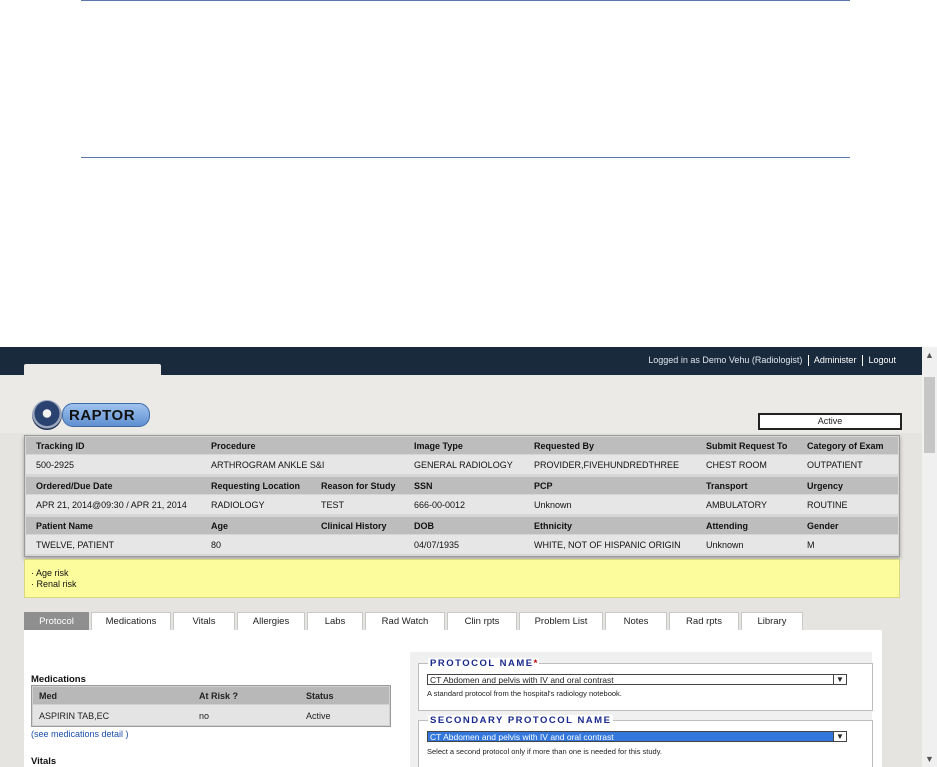 Image resolution: width=937 pixels, height=767 pixels. Describe the element at coordinates (521, 720) in the screenshot. I see `secondary-protocol-legend: SECONDARY PROTOCOL NAME` at that location.